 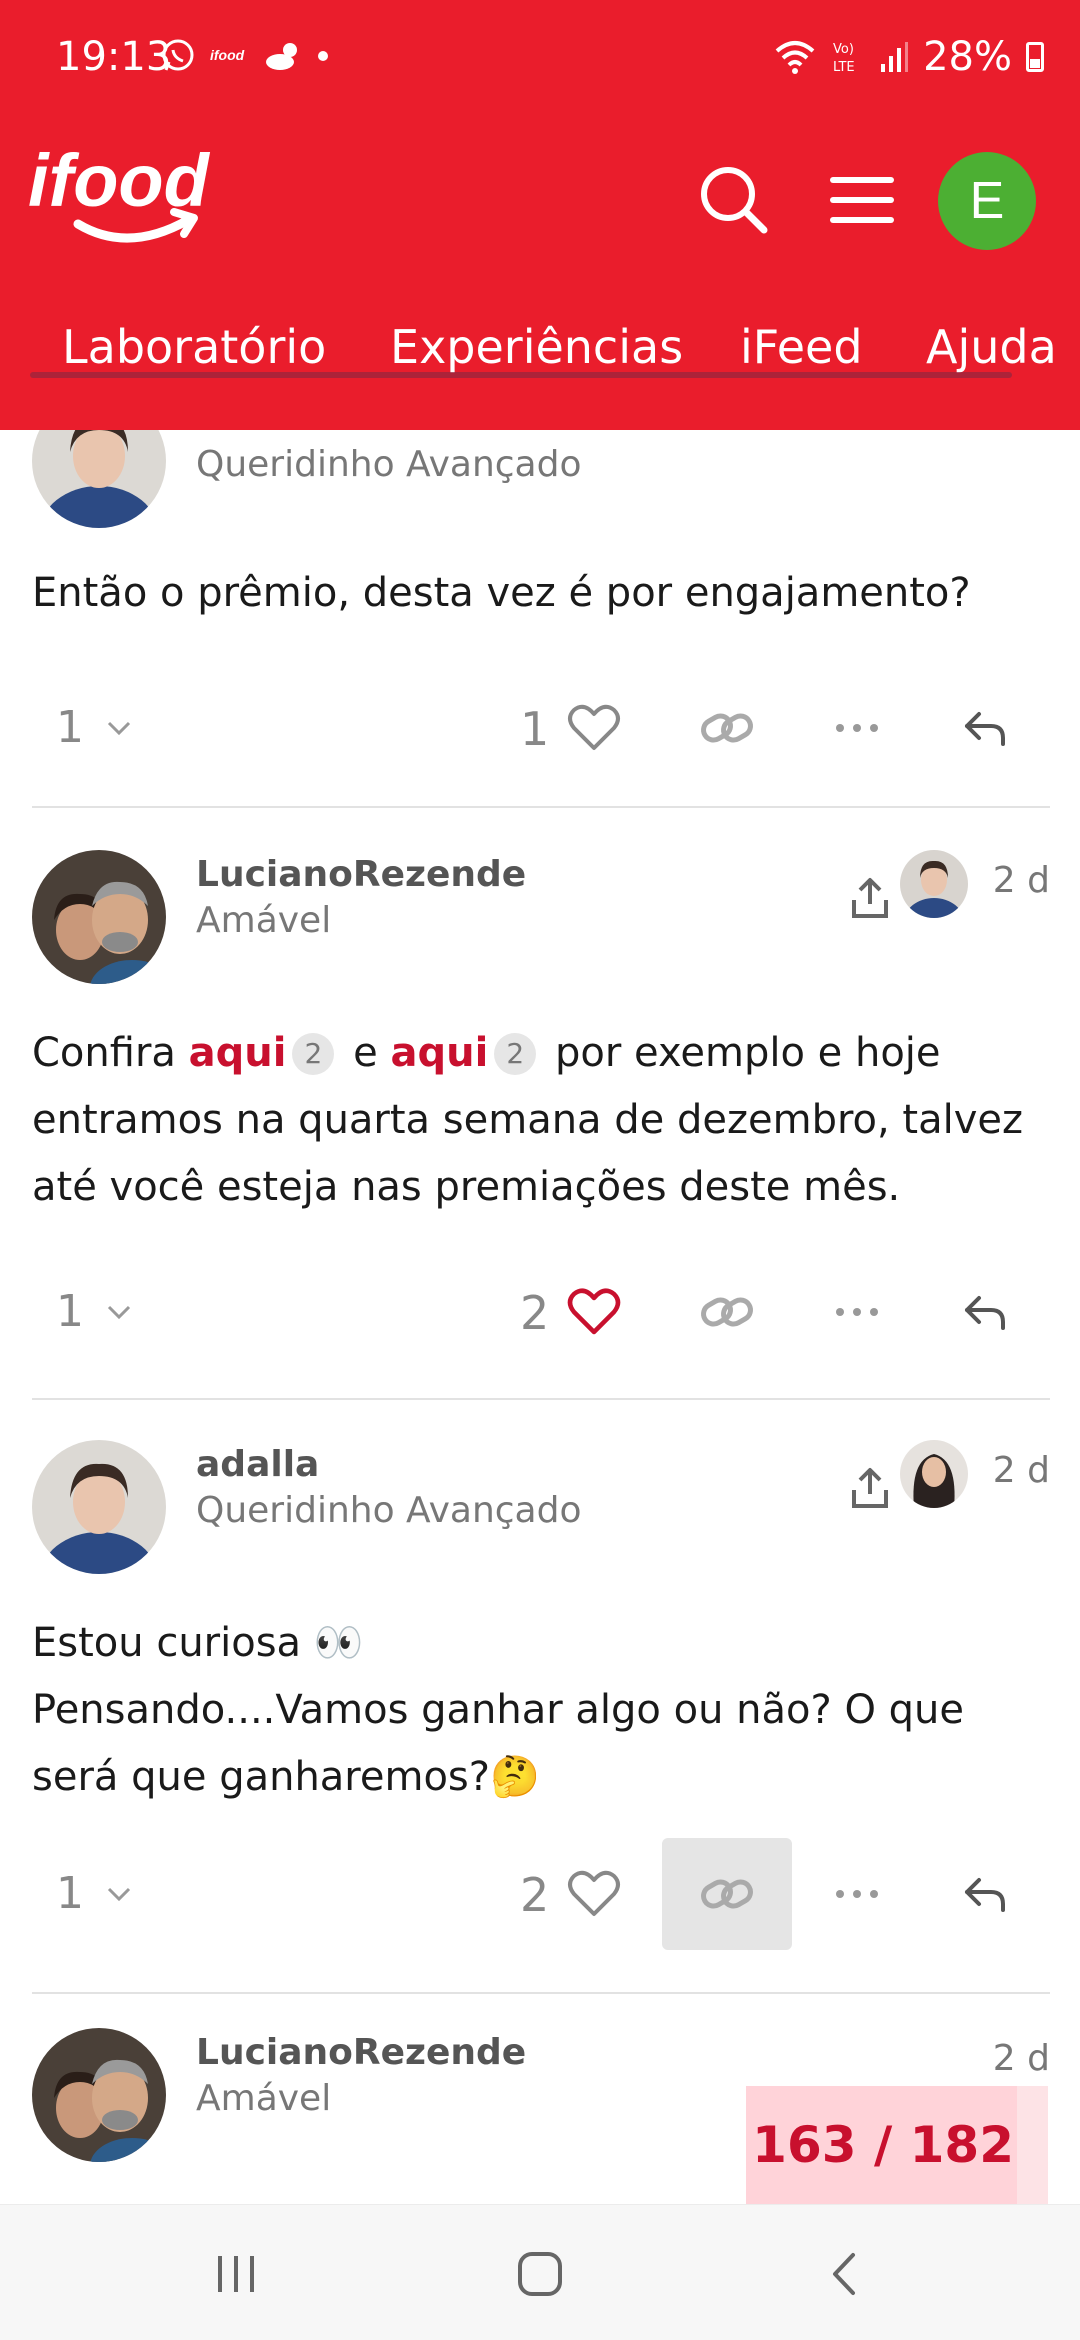 I want to click on more-notifications-dot, so click(x=323, y=56).